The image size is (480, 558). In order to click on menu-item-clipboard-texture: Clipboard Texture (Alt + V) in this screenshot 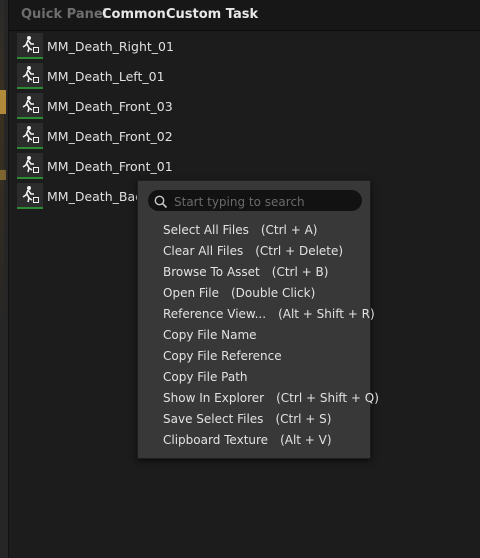, I will do `click(254, 439)`.